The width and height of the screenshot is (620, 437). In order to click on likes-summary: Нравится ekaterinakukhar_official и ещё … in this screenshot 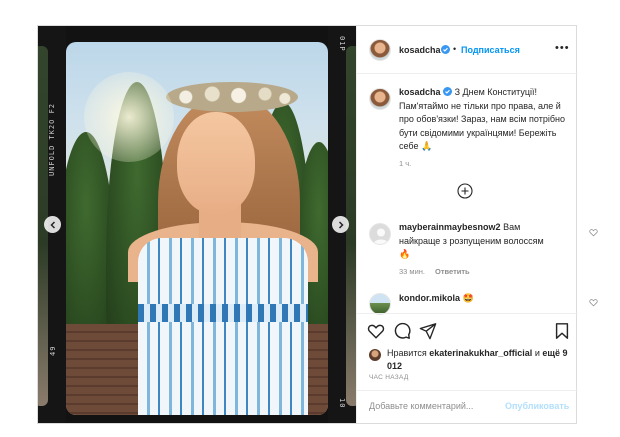, I will do `click(479, 360)`.